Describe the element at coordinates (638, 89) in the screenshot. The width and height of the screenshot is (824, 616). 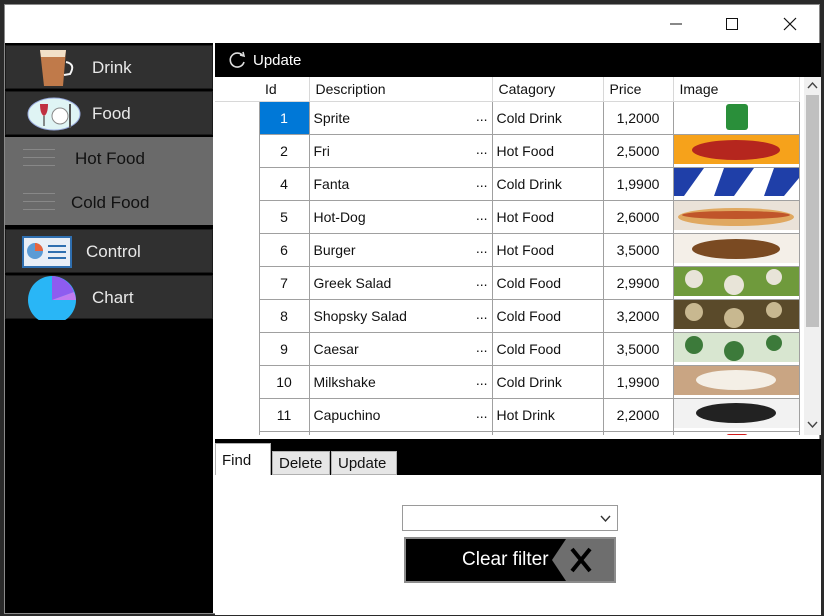
I see `column-header-price: Price` at that location.